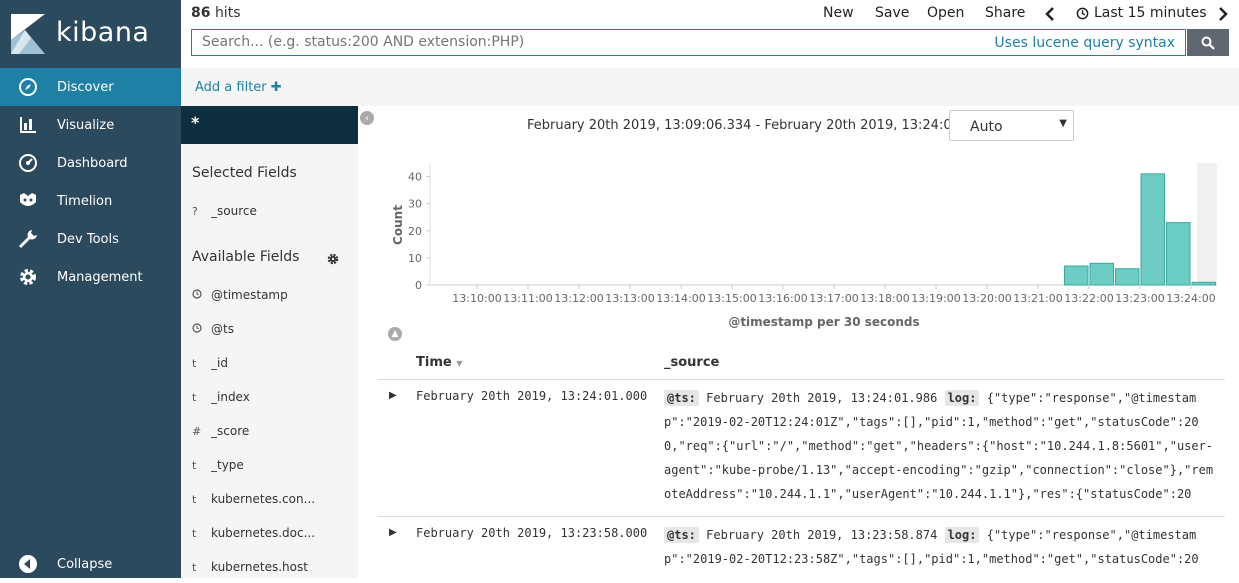  I want to click on field-item: @timestamp, so click(272, 295).